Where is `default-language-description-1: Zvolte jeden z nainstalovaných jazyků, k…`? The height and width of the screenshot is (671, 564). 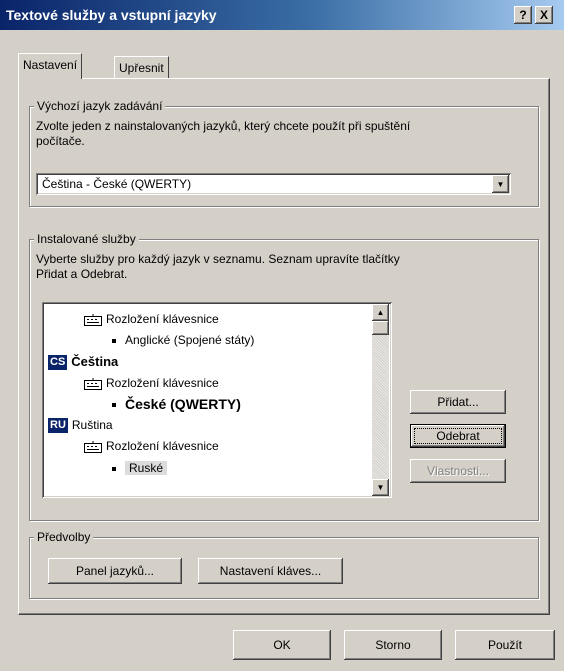 default-language-description-1: Zvolte jeden z nainstalovaných jazyků, k… is located at coordinates (223, 126).